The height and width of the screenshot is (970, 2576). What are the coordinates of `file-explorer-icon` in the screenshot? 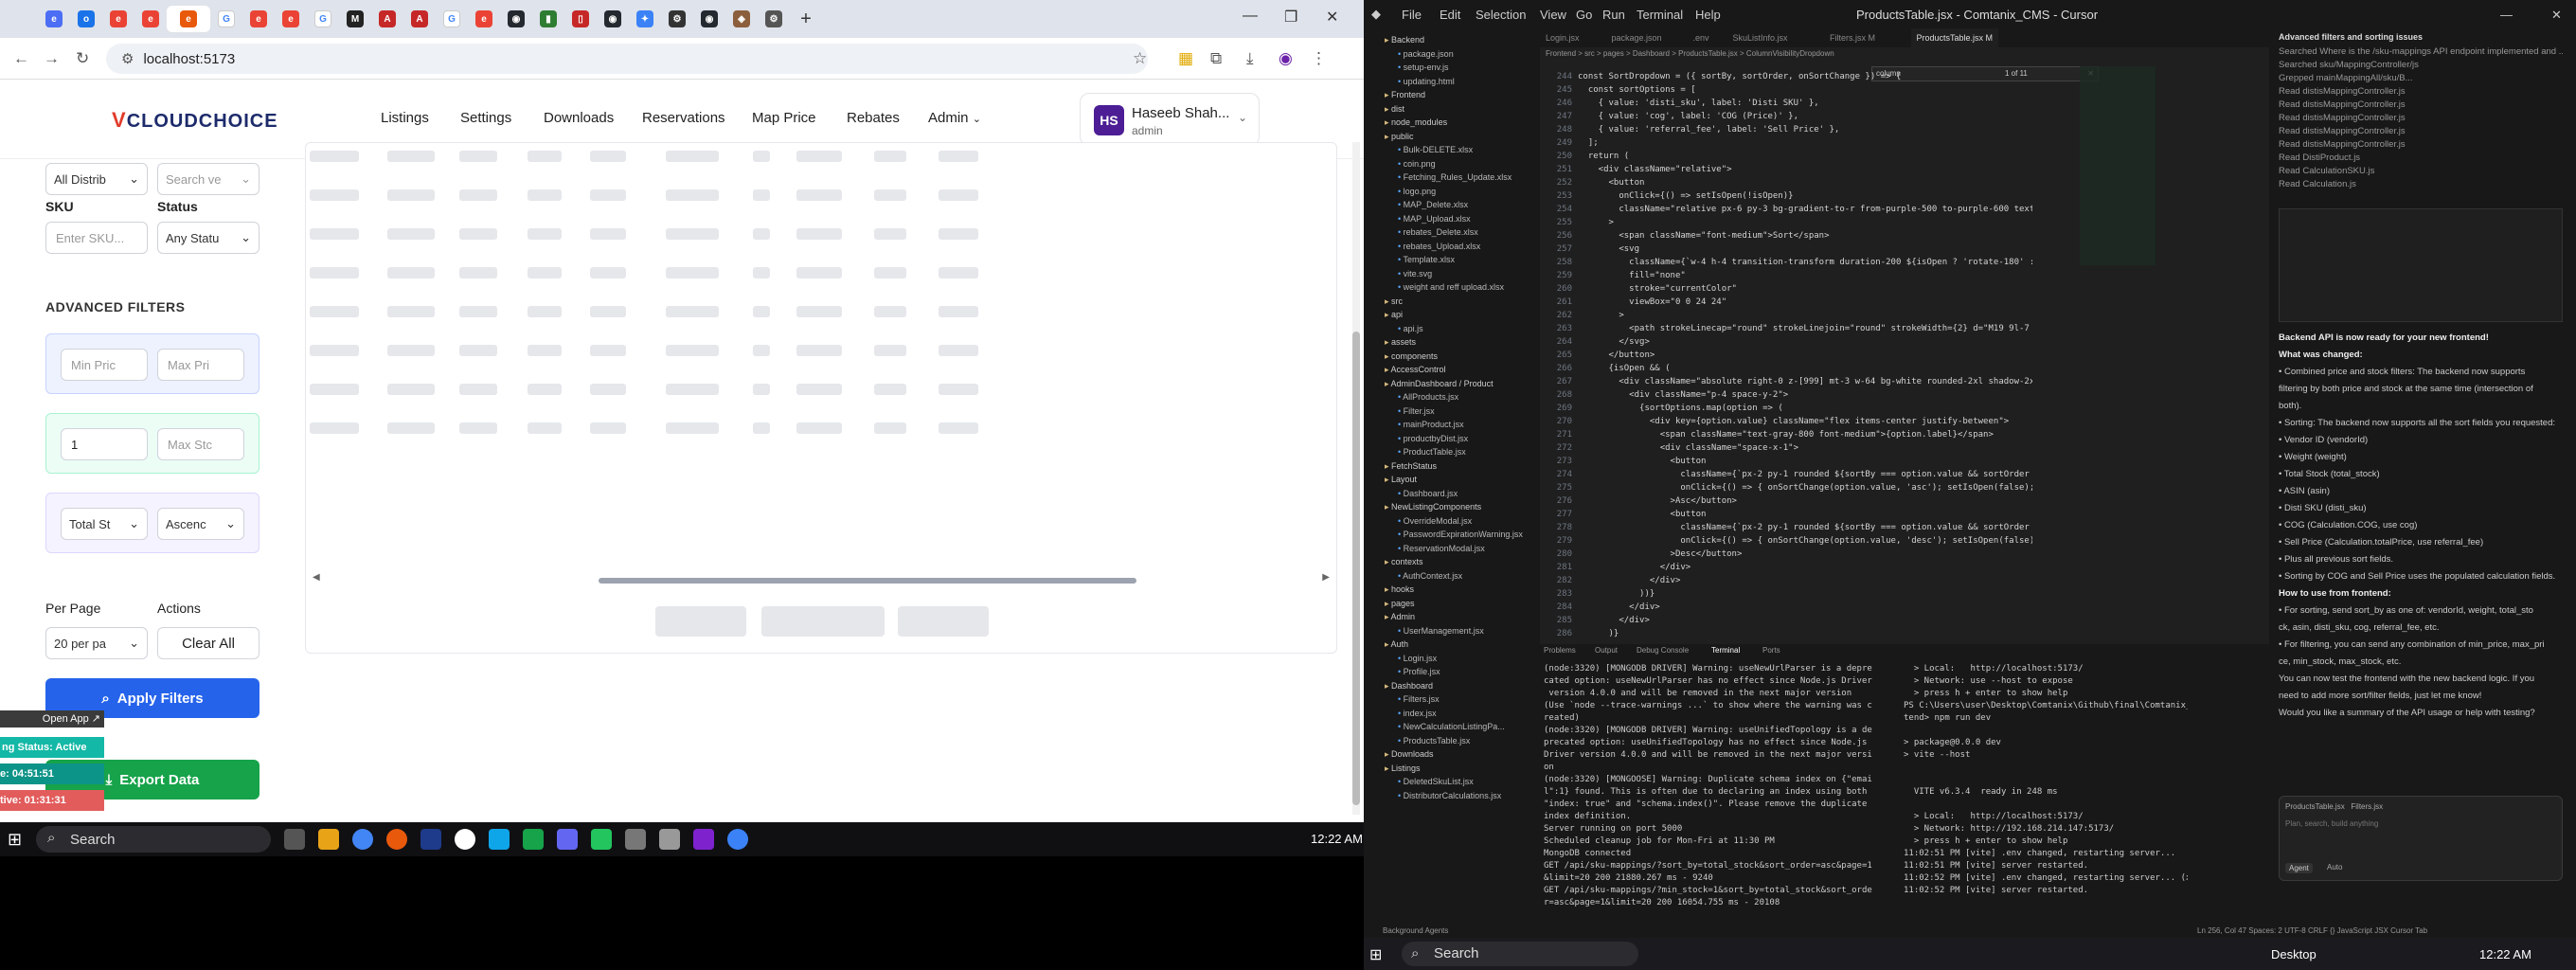 It's located at (328, 839).